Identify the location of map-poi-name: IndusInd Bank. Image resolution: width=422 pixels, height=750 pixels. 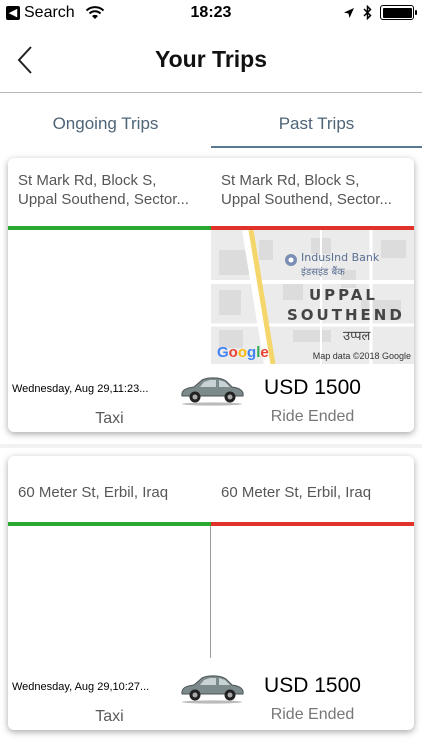
(340, 257).